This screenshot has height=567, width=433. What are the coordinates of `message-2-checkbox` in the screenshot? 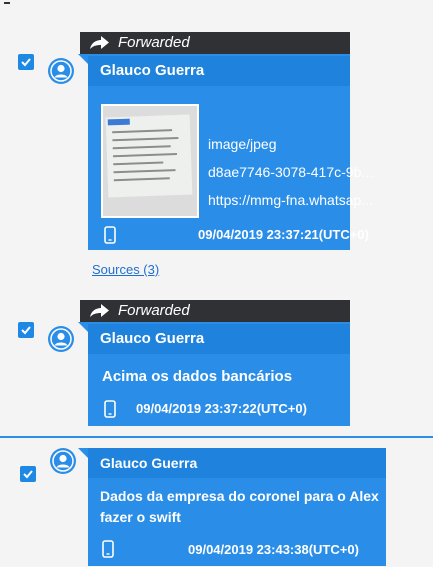 It's located at (26, 330).